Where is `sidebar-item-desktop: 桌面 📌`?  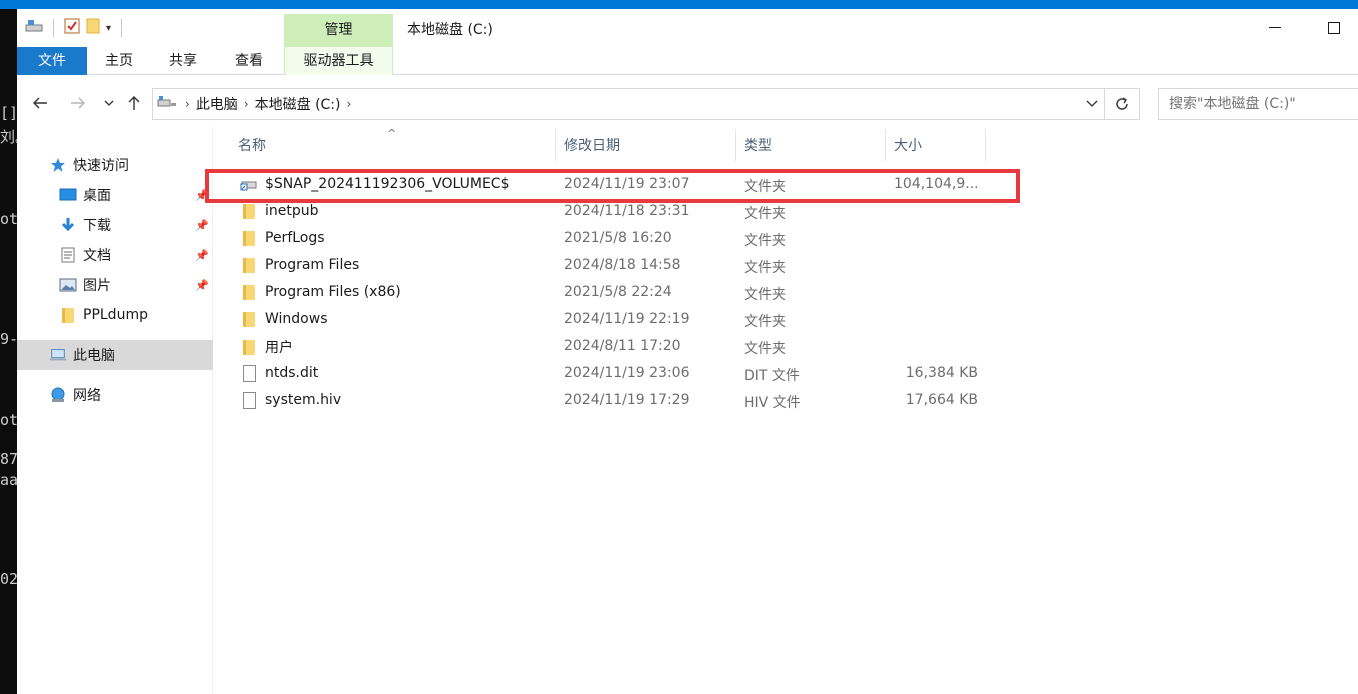
sidebar-item-desktop: 桌面 📌 is located at coordinates (115, 195).